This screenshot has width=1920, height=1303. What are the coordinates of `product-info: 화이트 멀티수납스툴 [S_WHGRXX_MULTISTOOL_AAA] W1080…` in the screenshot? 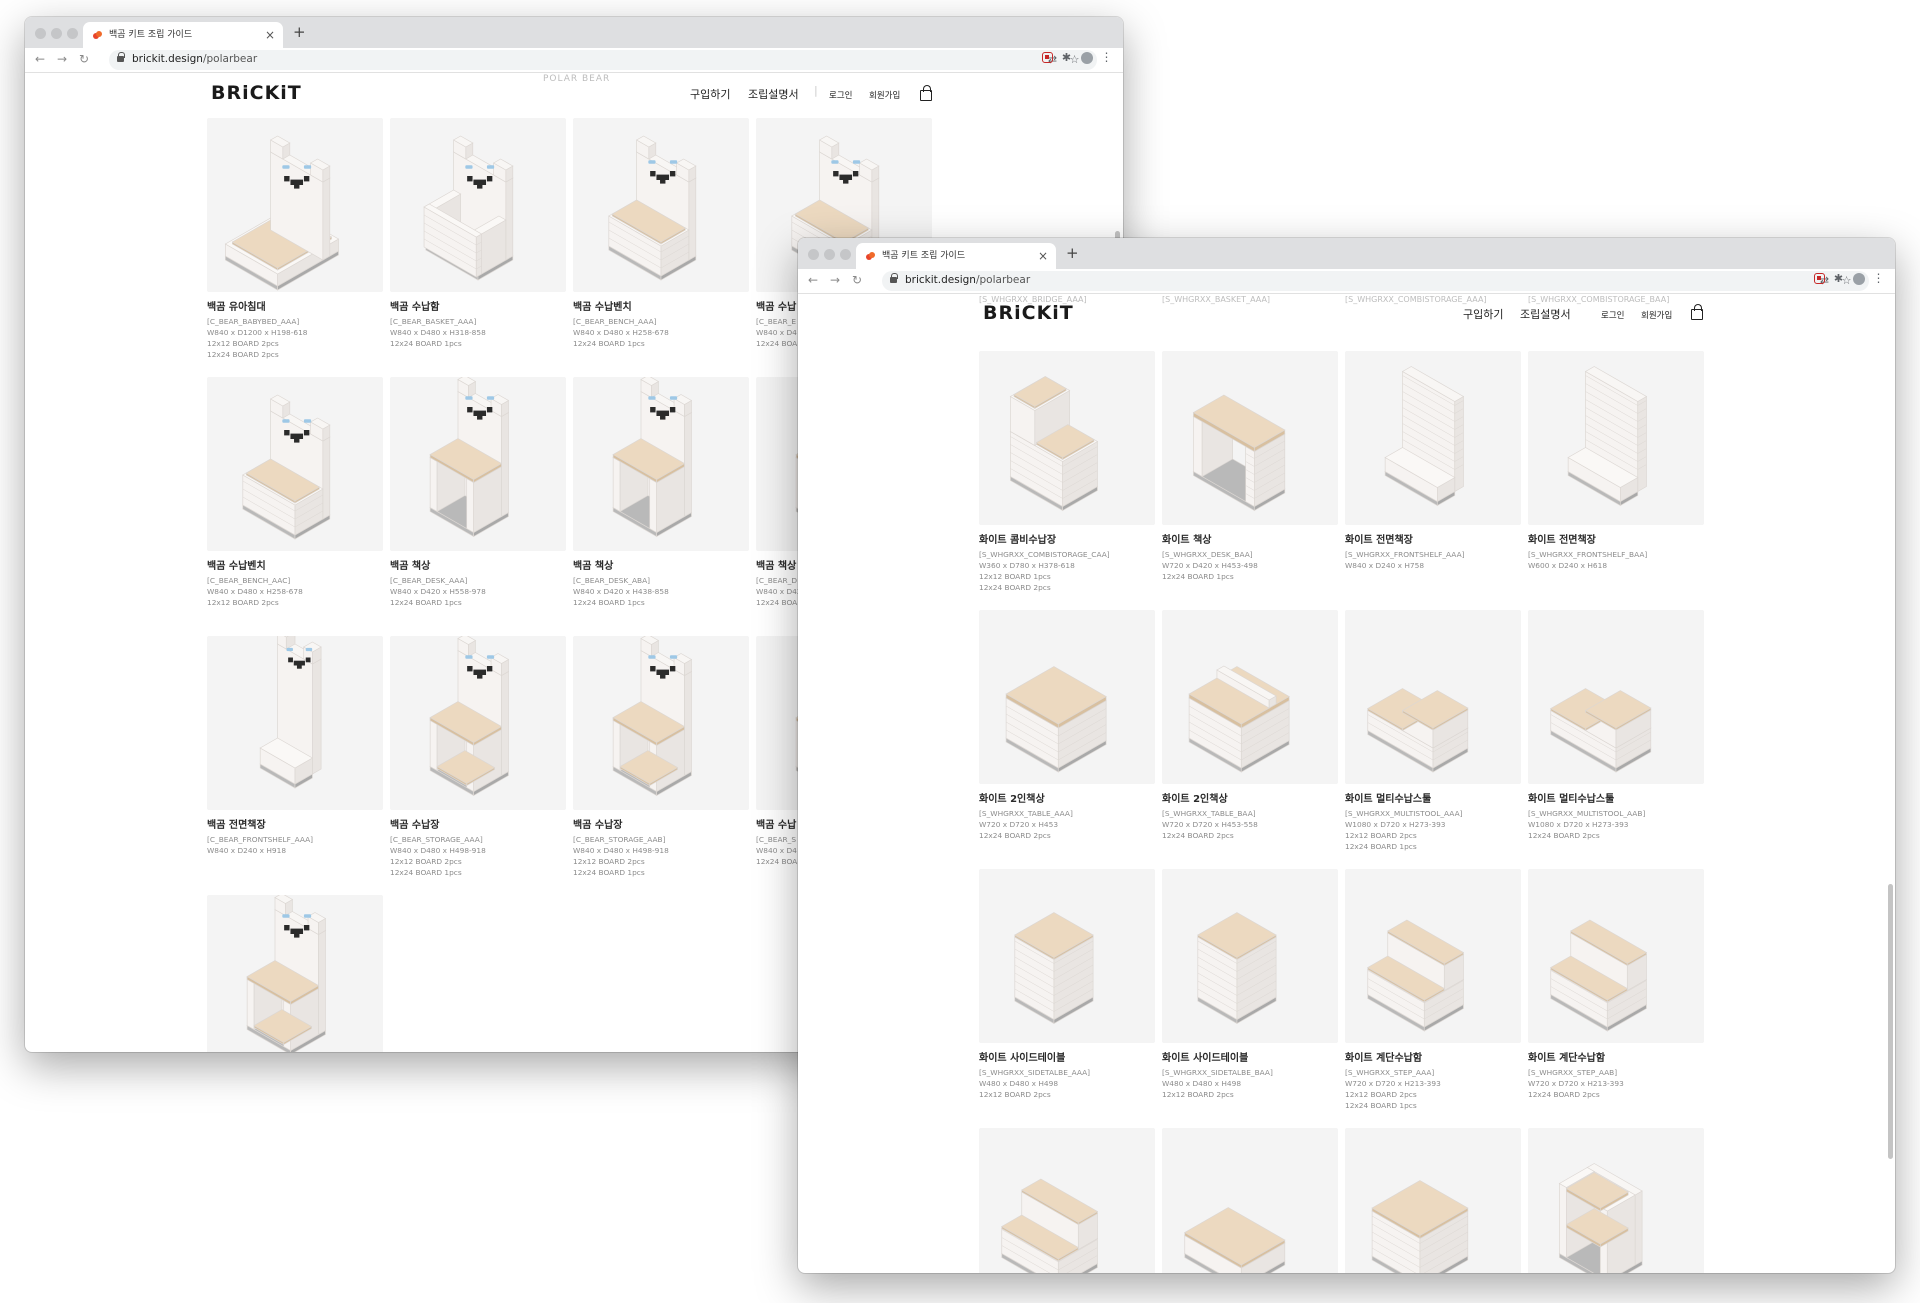 It's located at (1433, 821).